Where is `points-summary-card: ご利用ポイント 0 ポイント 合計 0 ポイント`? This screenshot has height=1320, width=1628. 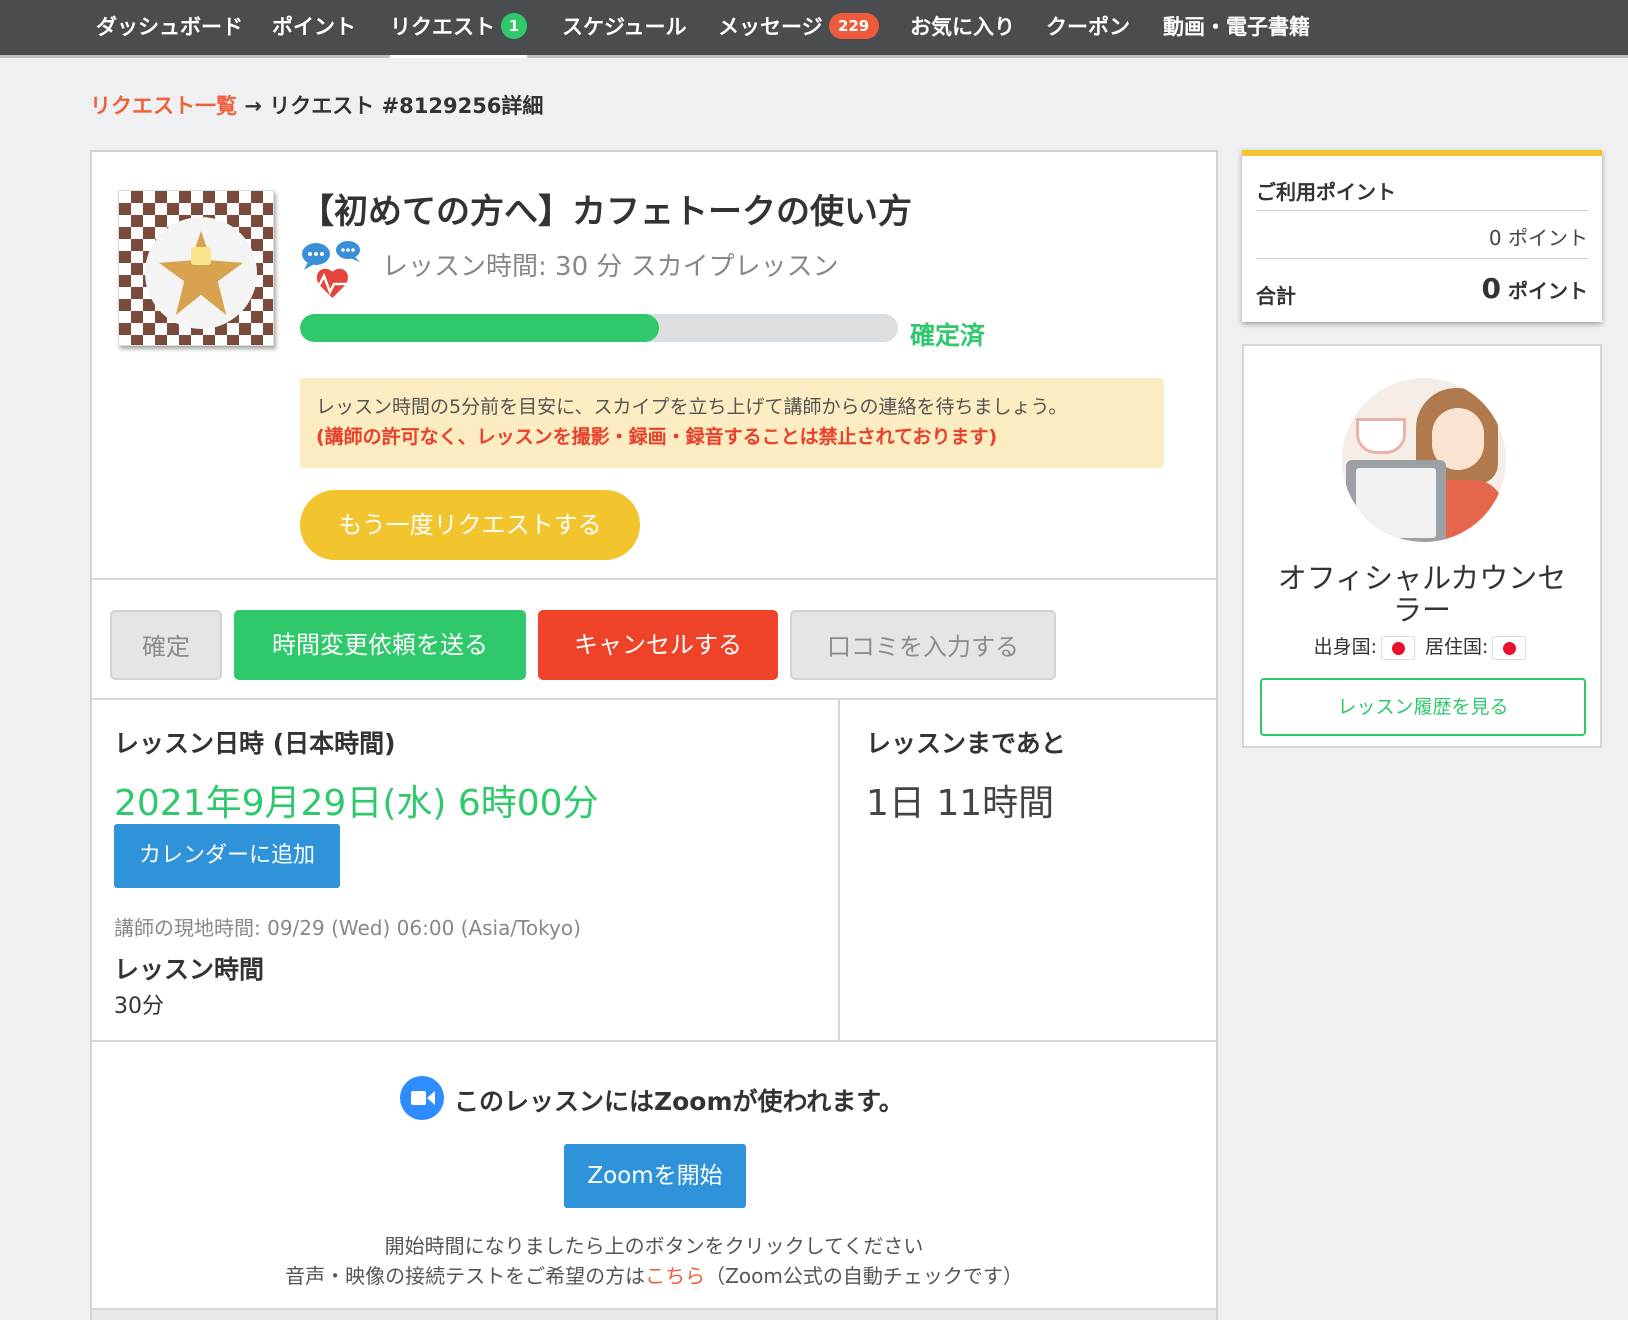
points-summary-card: ご利用ポイント 0 ポイント 合計 0 ポイント is located at coordinates (1422, 236).